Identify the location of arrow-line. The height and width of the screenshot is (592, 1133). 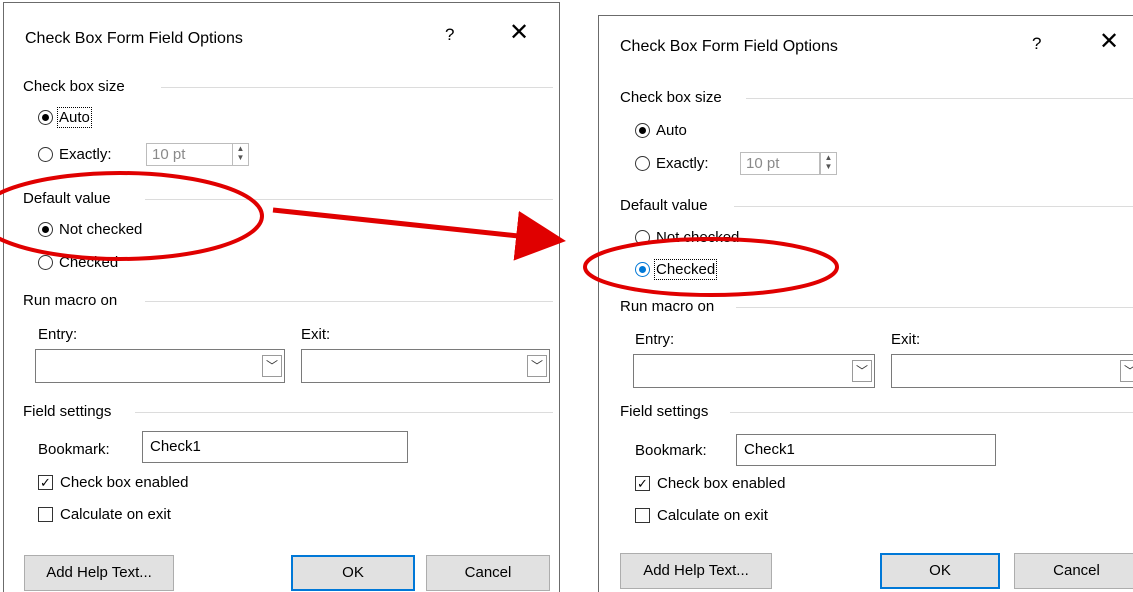
(419, 234).